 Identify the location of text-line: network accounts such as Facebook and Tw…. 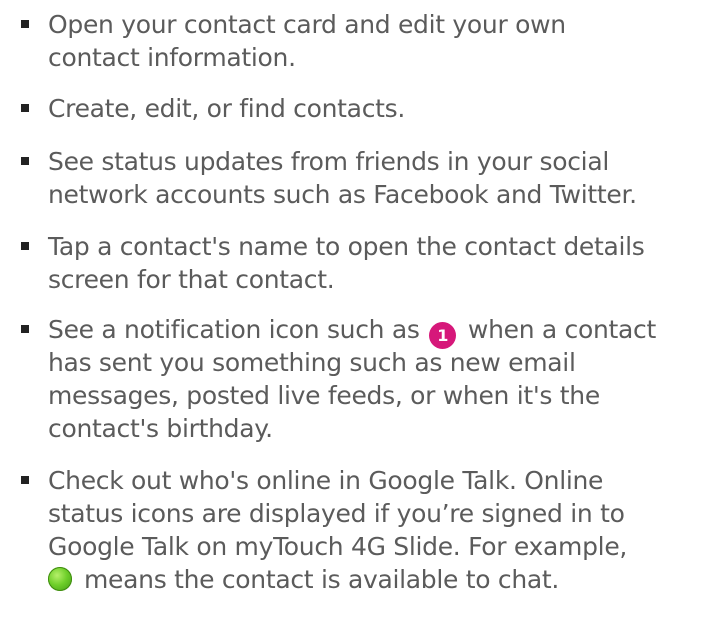
(342, 194).